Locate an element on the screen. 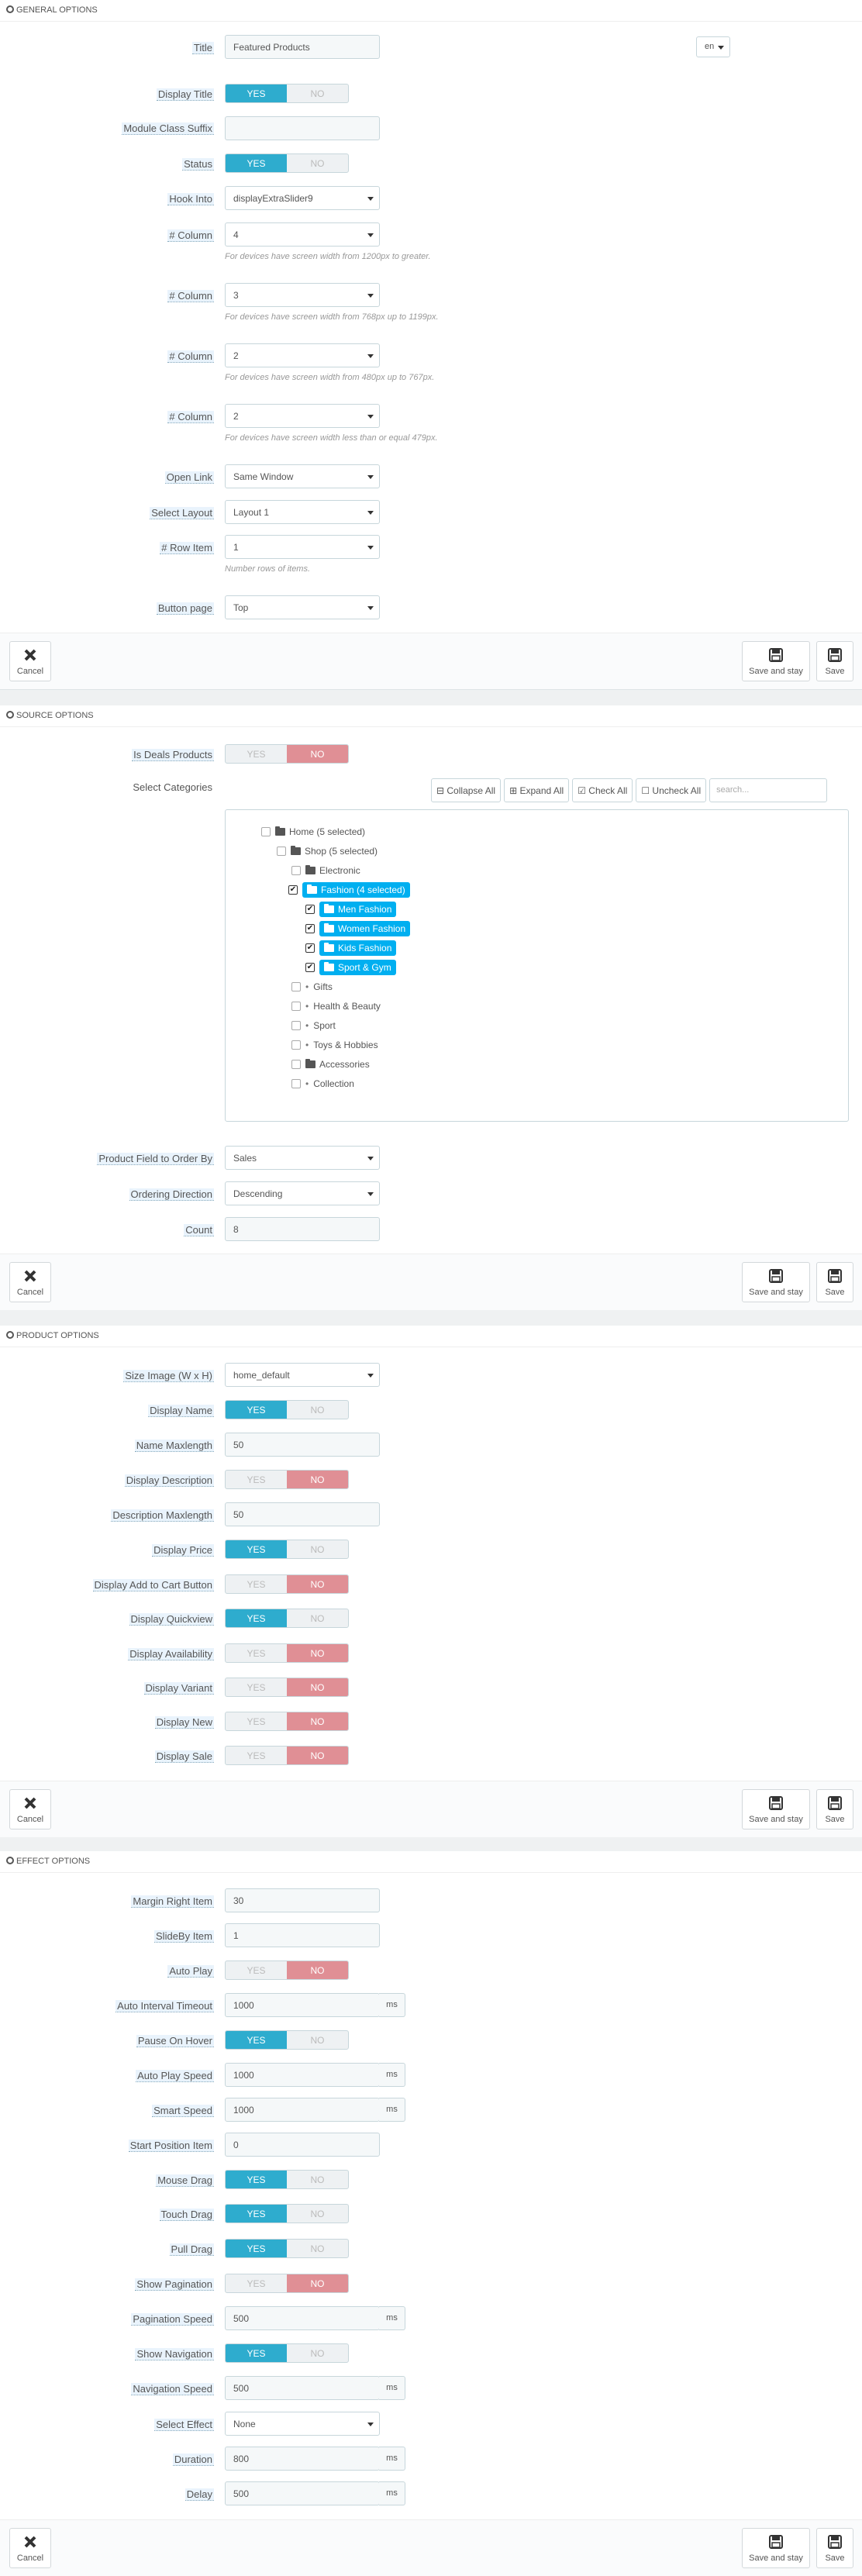 Image resolution: width=862 pixels, height=2576 pixels. pause-on-hover-toggle: YES NO is located at coordinates (287, 2040).